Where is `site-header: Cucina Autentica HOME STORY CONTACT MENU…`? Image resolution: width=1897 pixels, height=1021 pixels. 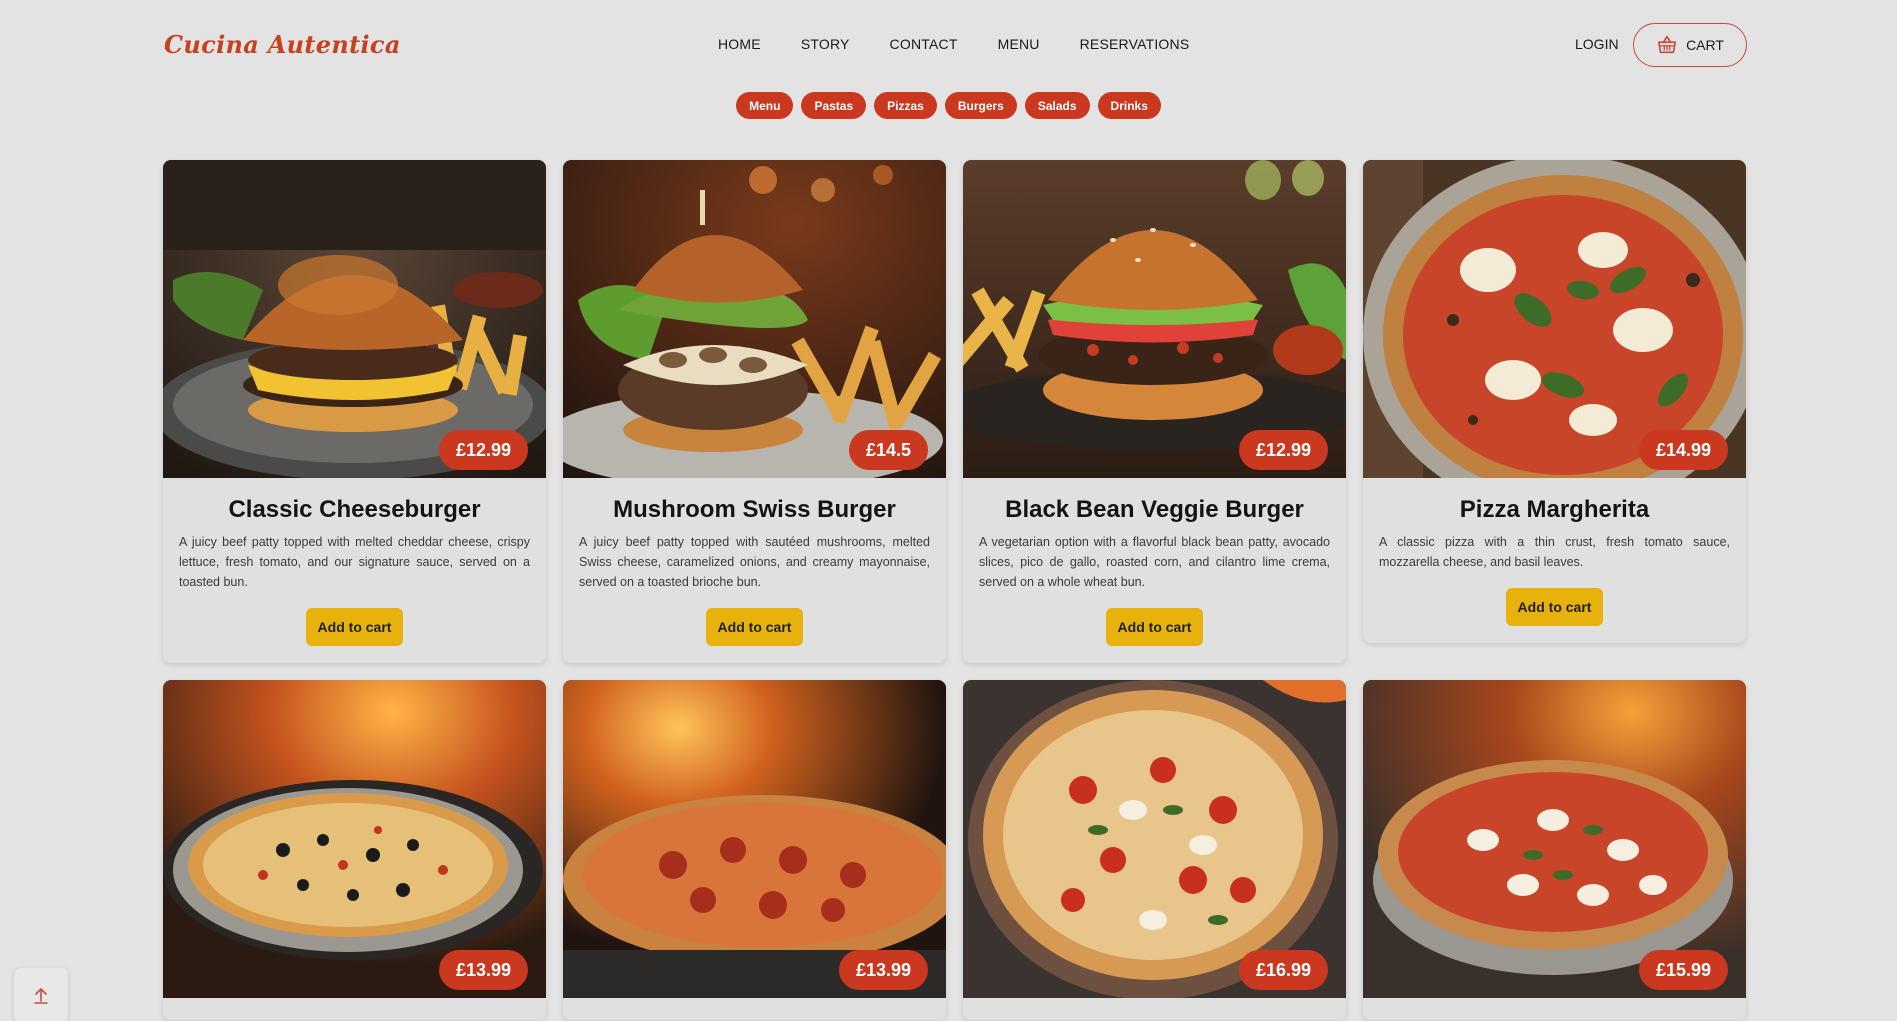 site-header: Cucina Autentica HOME STORY CONTACT MENU… is located at coordinates (948, 45).